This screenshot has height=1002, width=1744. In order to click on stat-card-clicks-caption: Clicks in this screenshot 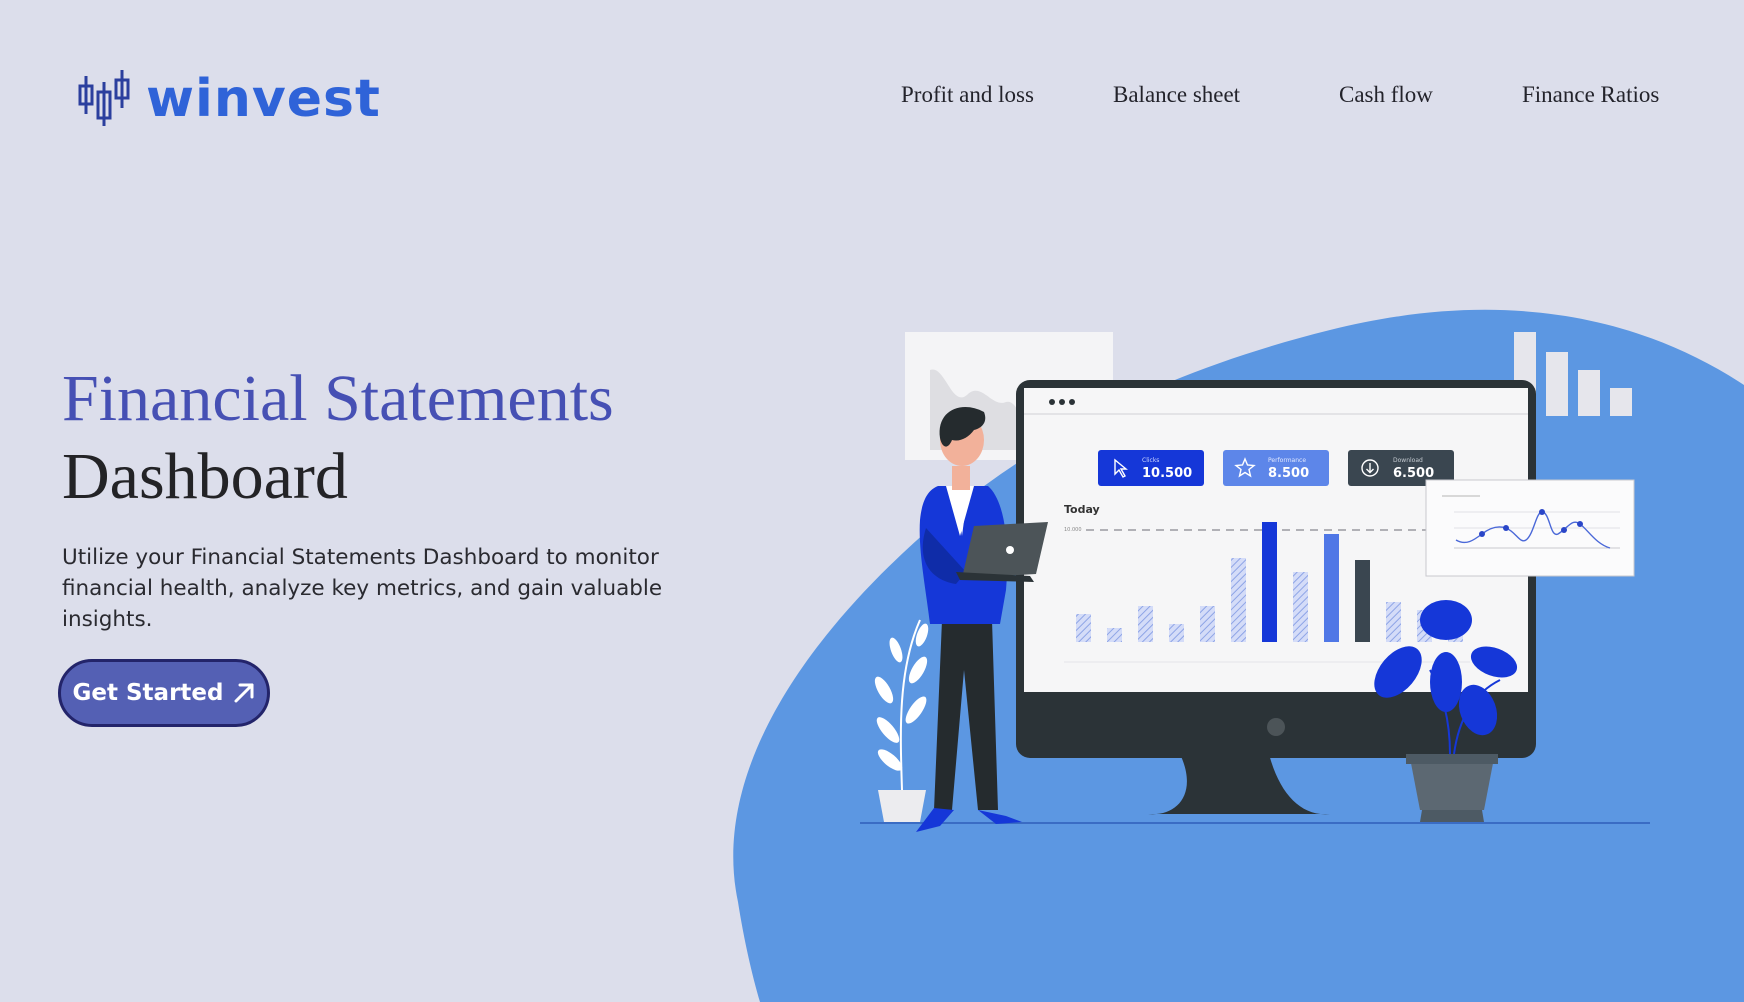, I will do `click(1150, 460)`.